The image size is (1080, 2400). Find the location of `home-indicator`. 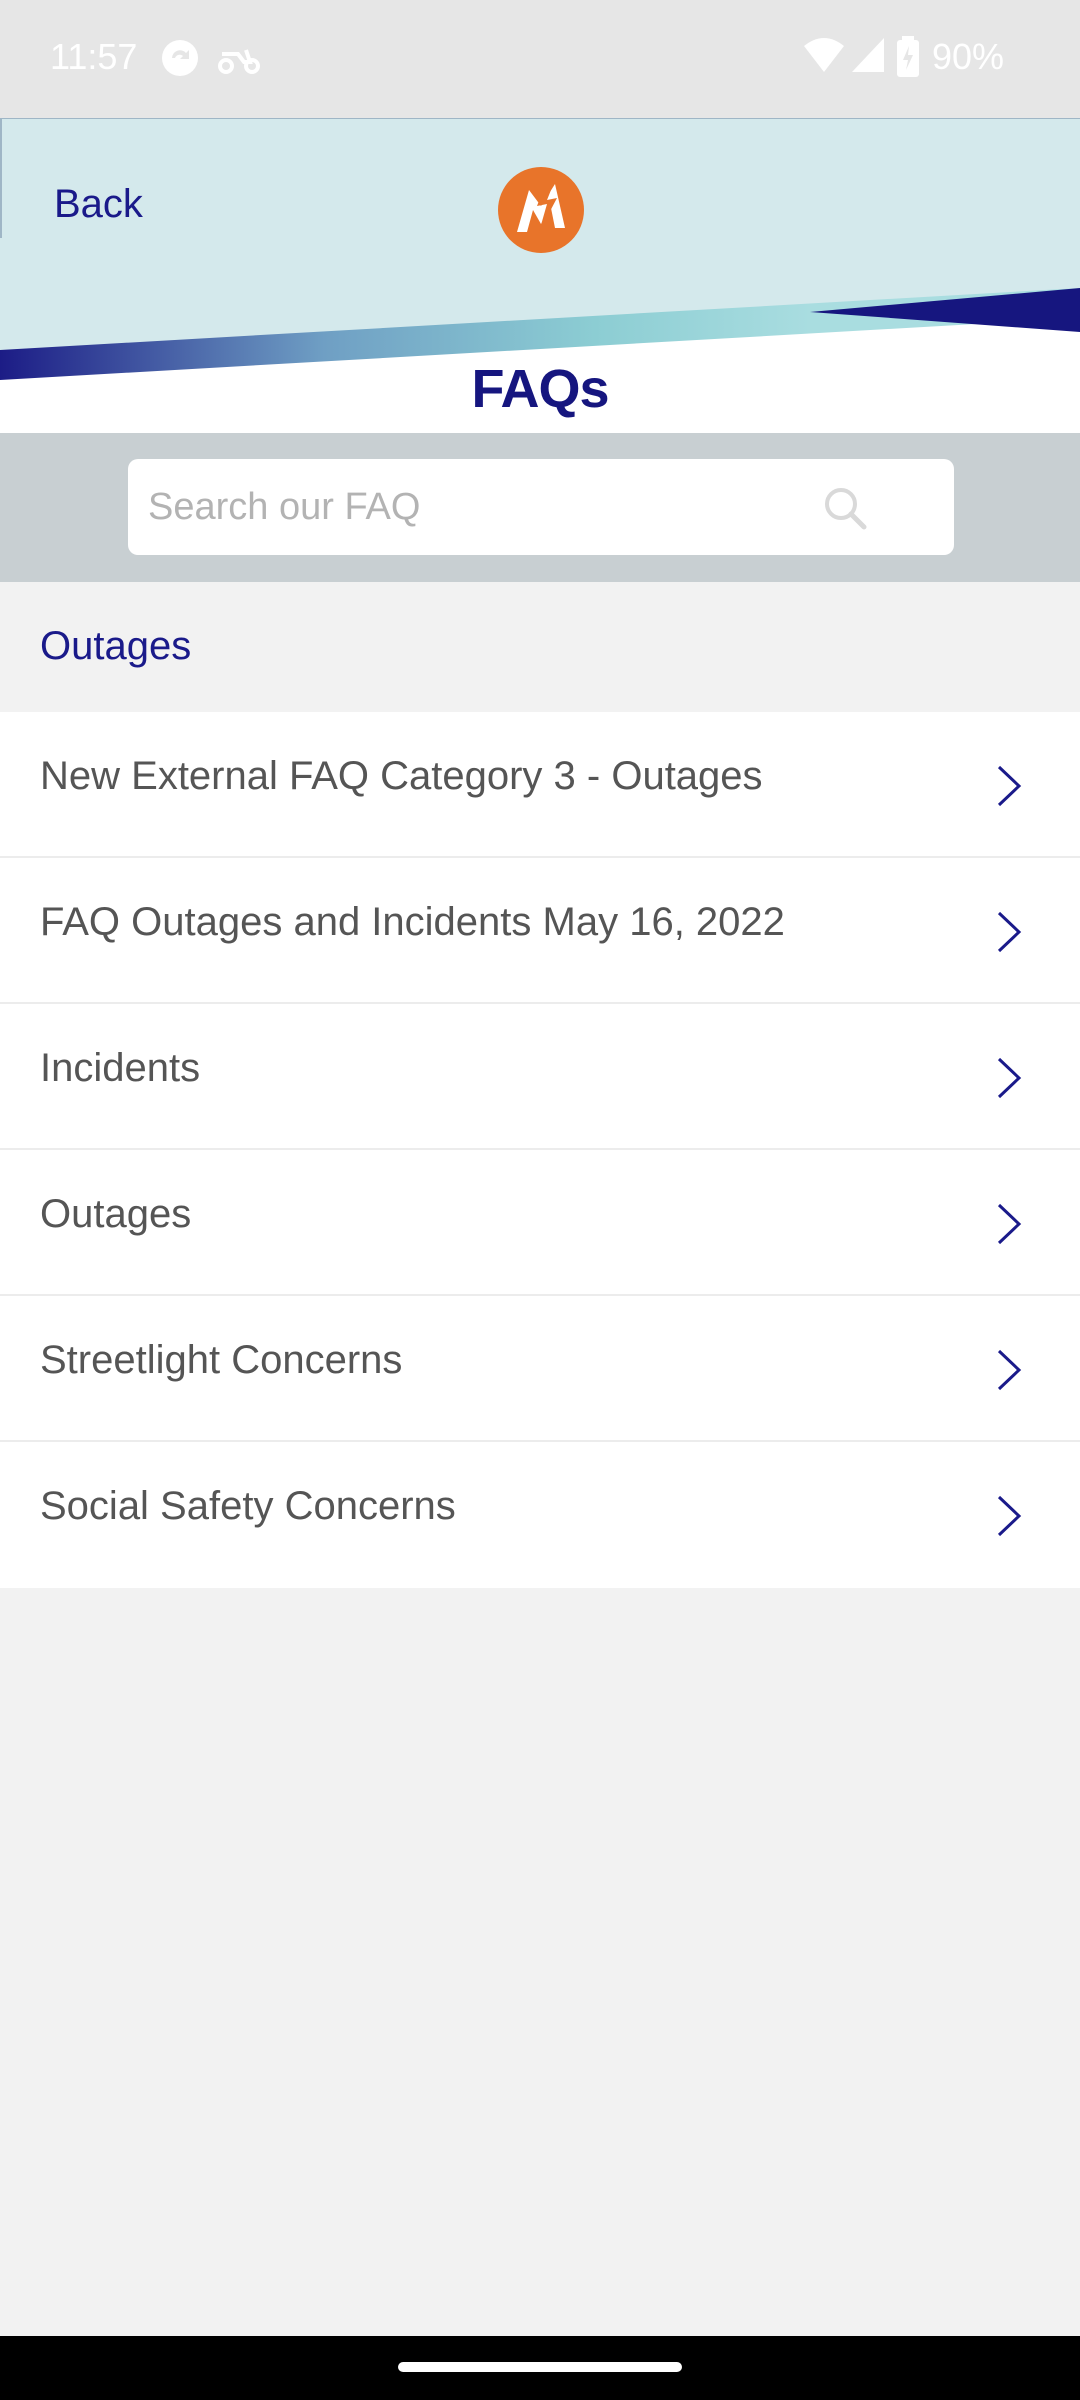

home-indicator is located at coordinates (540, 2367).